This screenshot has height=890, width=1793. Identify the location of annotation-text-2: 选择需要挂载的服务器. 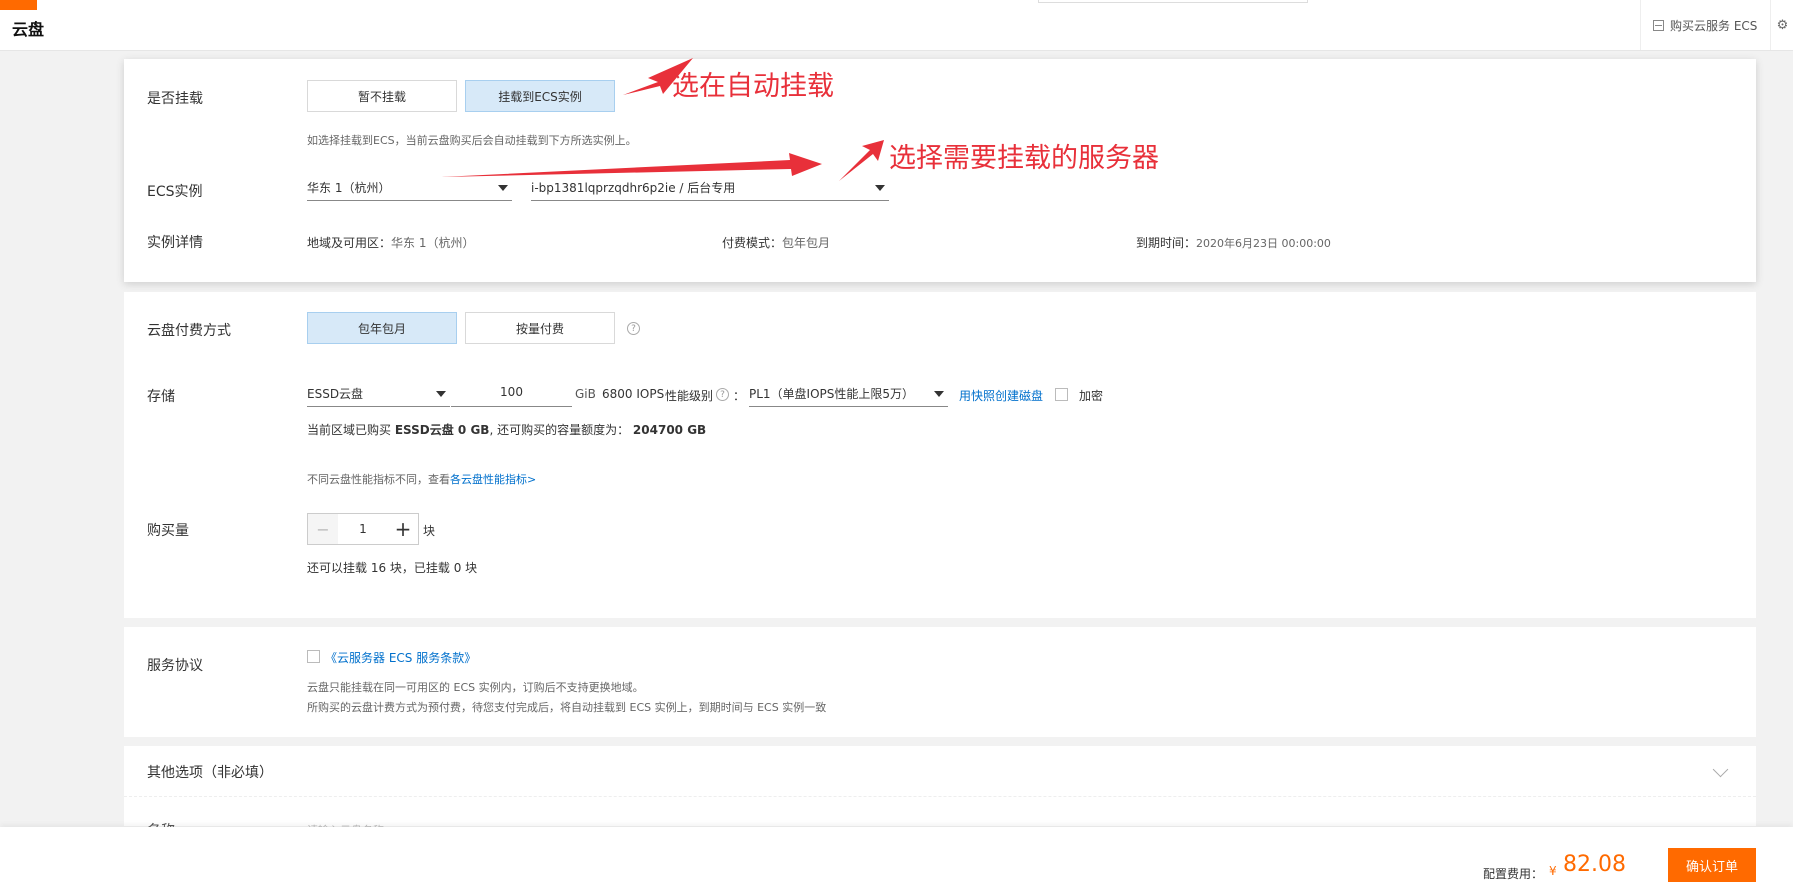
(1024, 158).